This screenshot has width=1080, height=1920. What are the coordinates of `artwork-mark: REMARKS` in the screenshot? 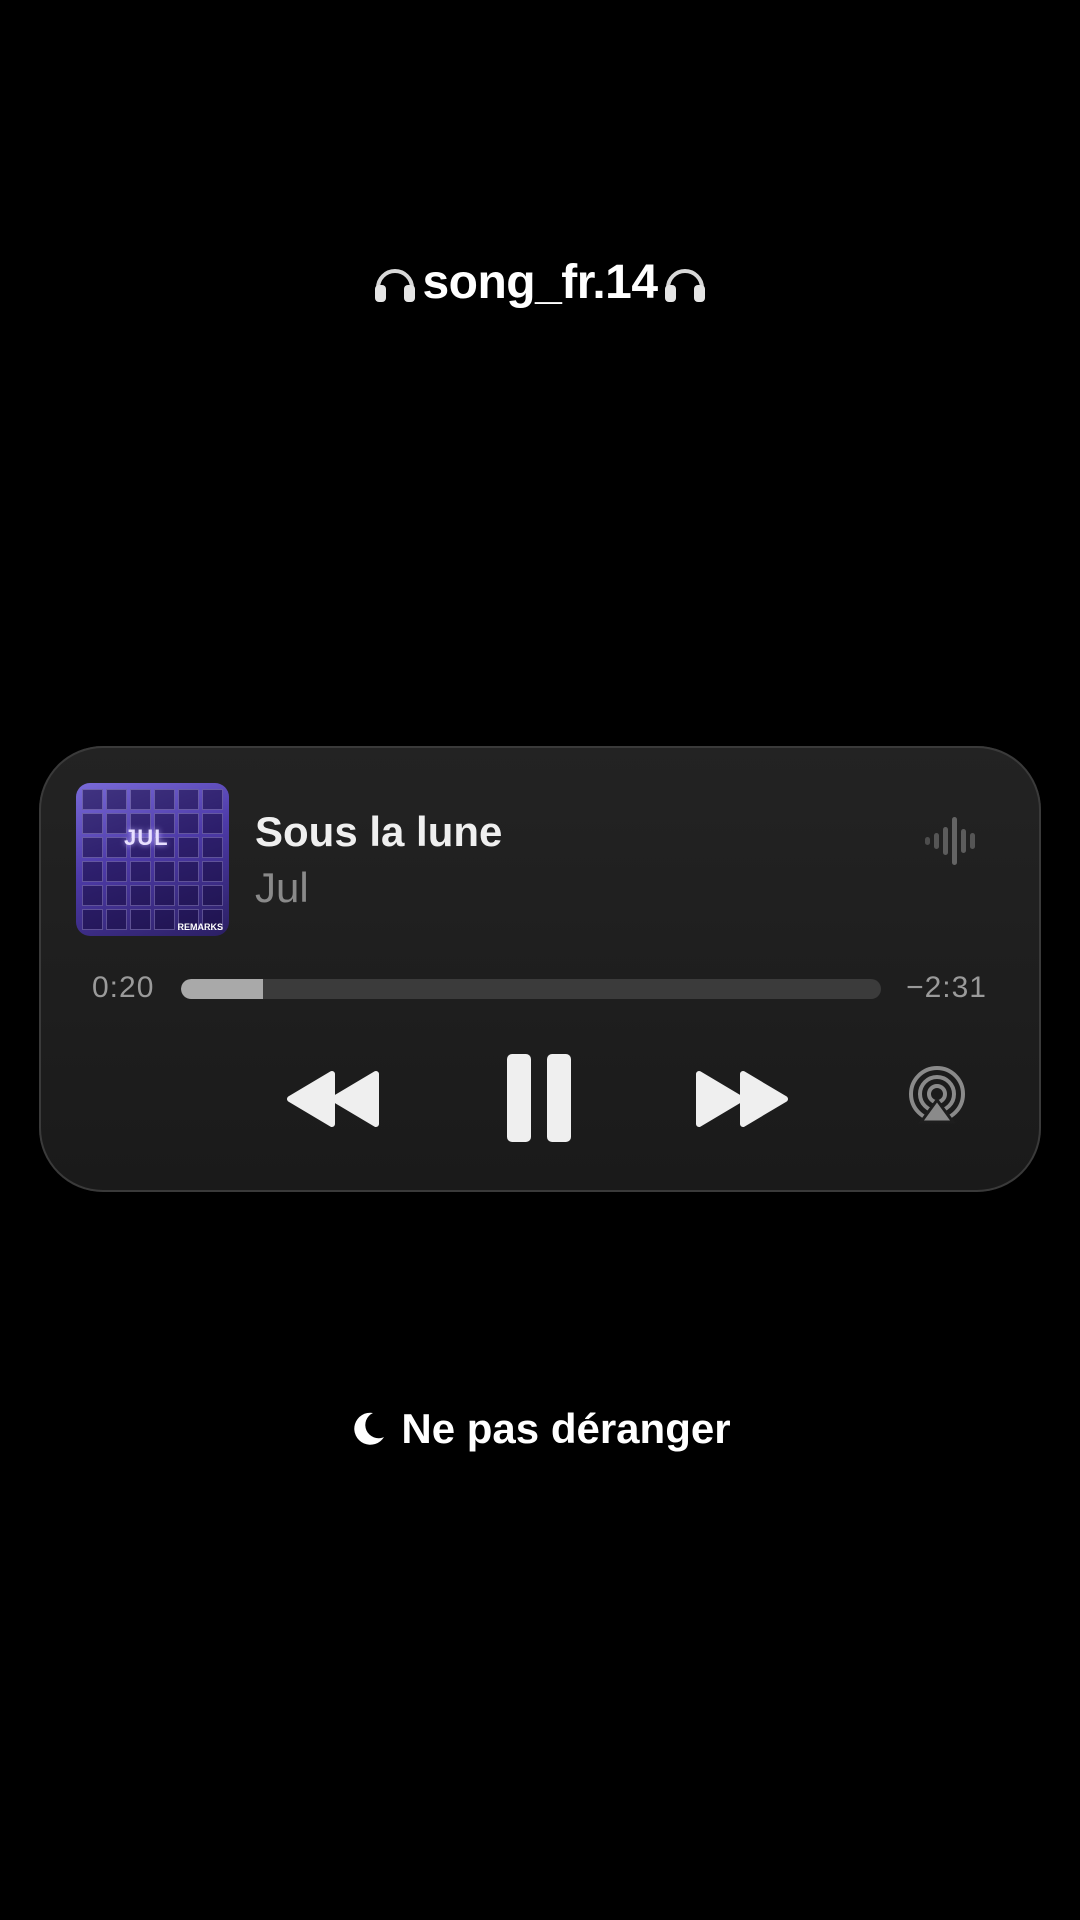 It's located at (200, 927).